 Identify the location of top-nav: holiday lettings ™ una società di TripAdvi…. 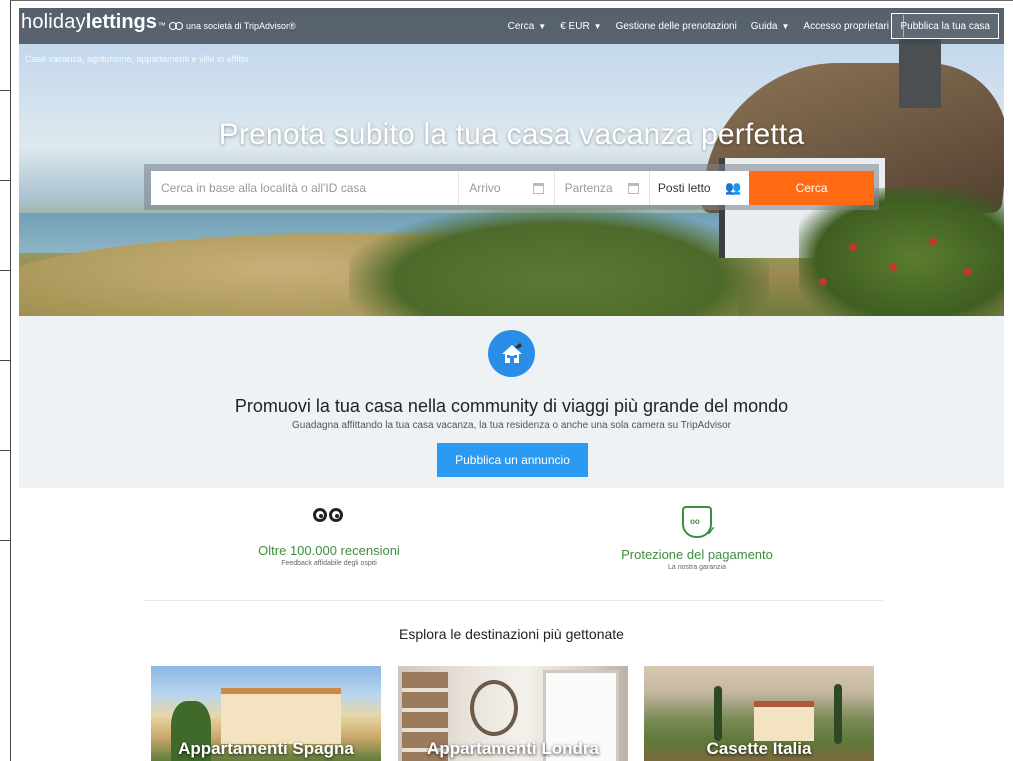
(511, 26).